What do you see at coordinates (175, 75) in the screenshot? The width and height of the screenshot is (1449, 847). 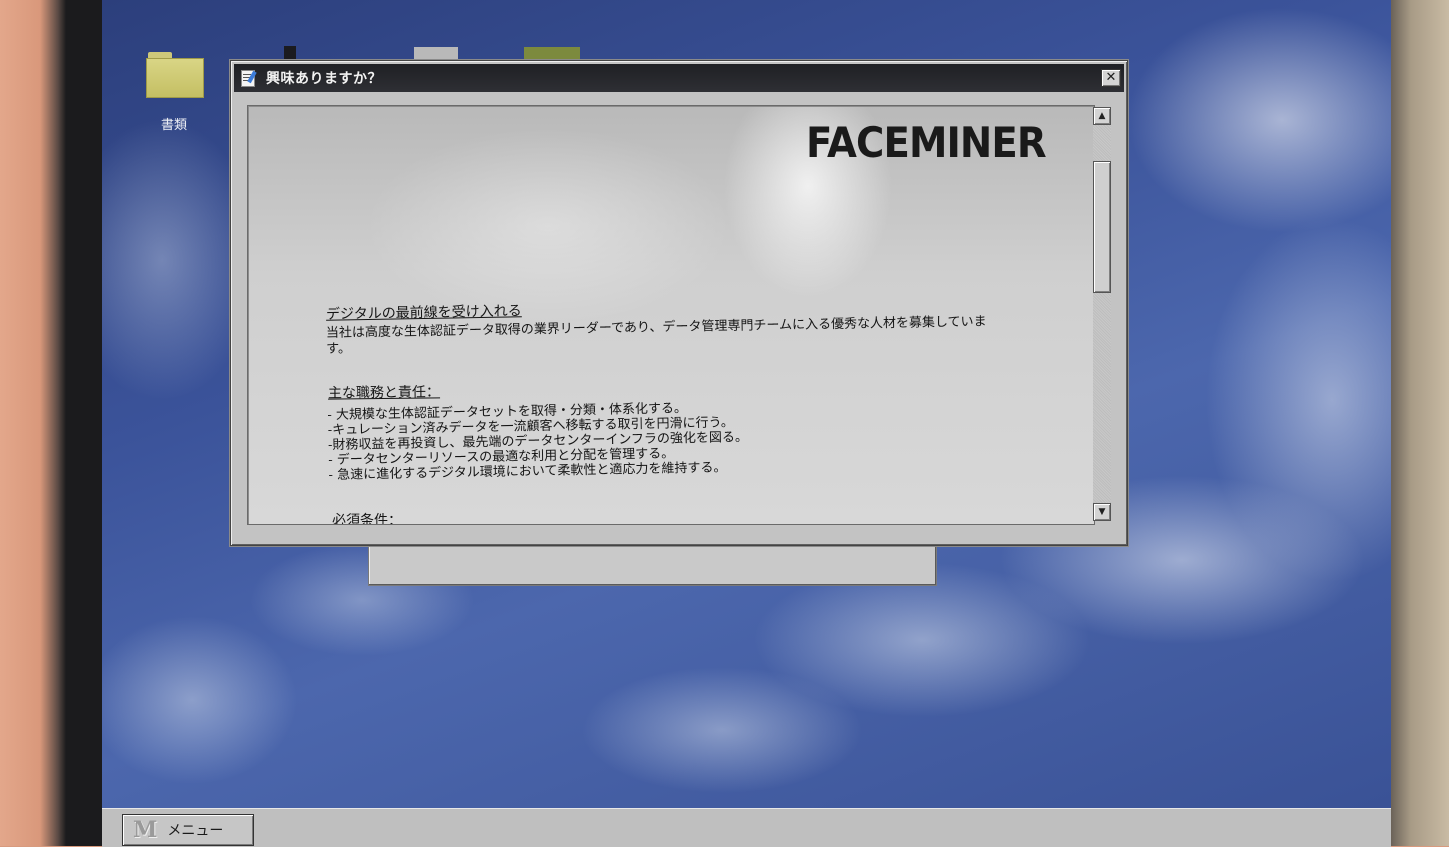 I see `folder-icon` at bounding box center [175, 75].